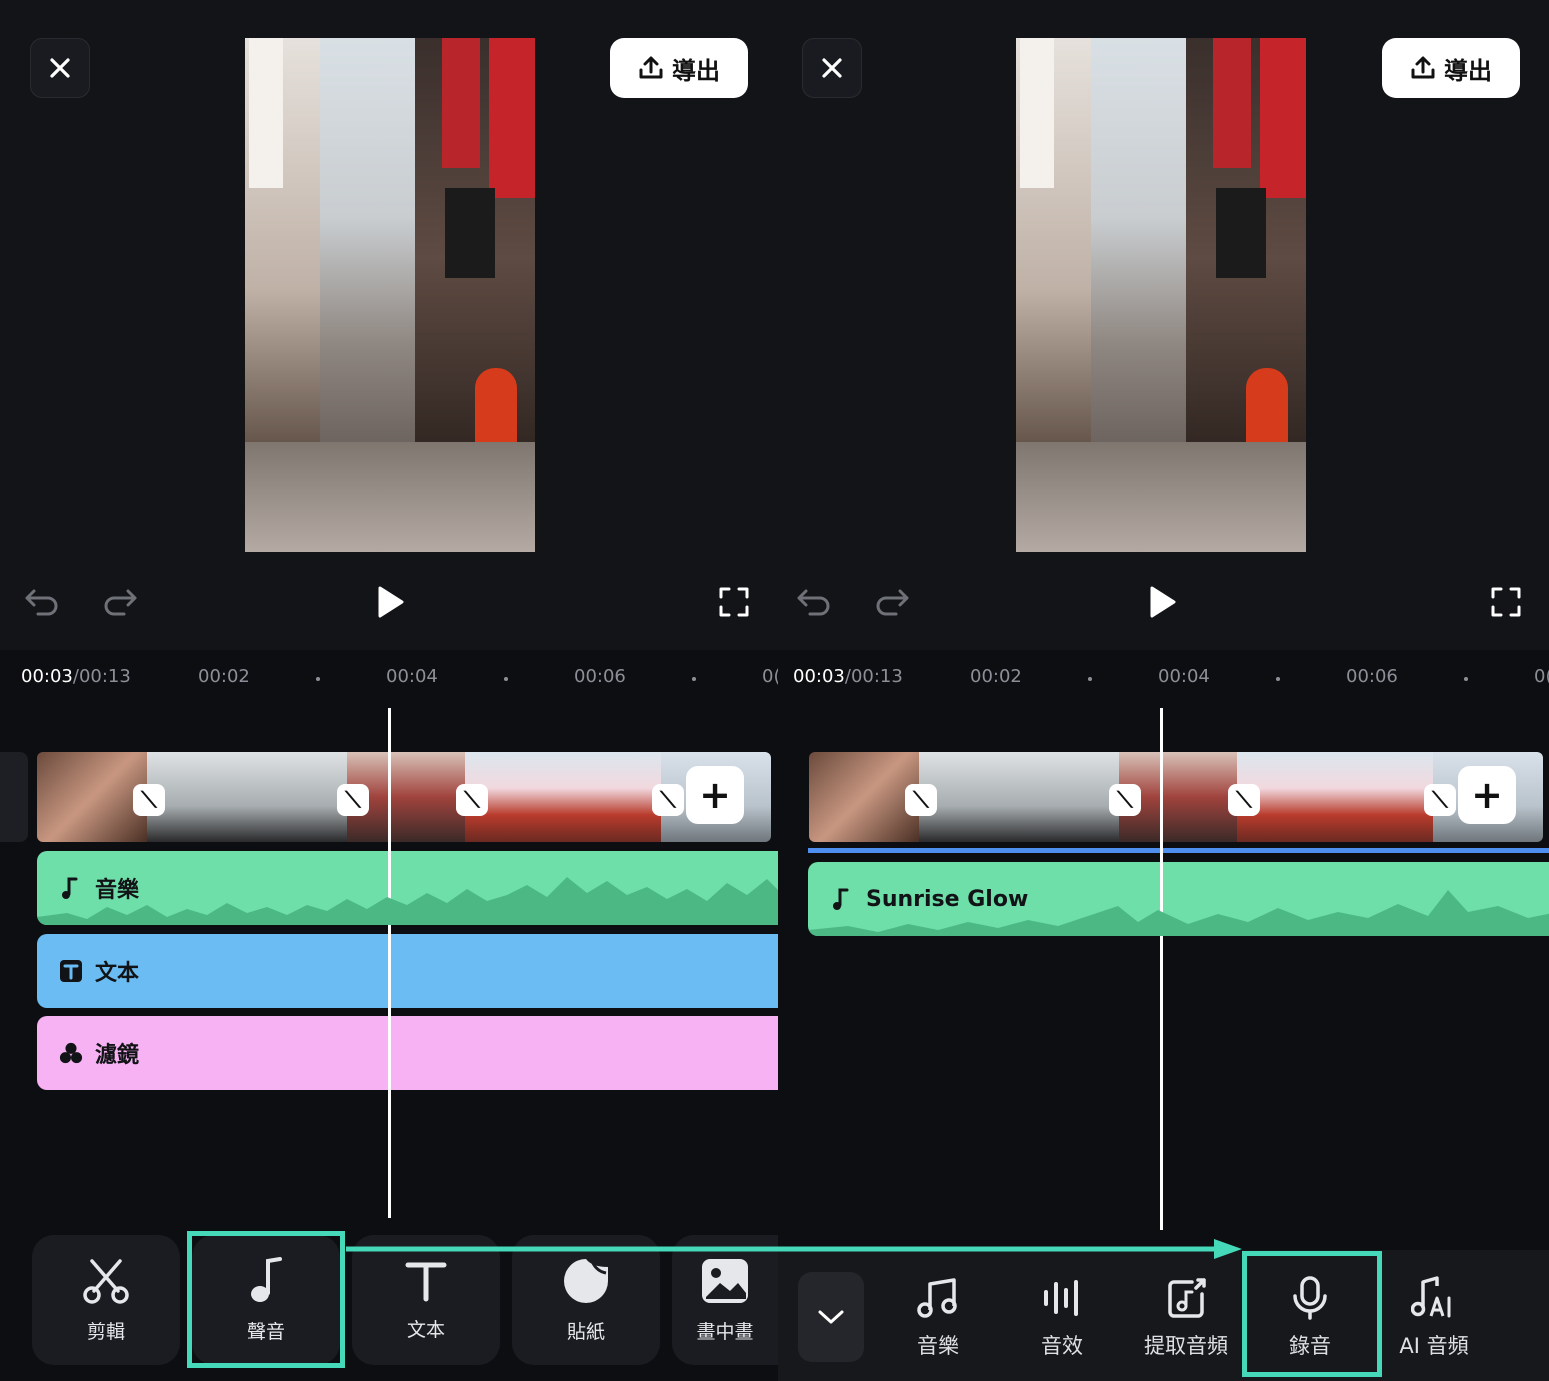  What do you see at coordinates (586, 1280) in the screenshot?
I see `sticker-icon` at bounding box center [586, 1280].